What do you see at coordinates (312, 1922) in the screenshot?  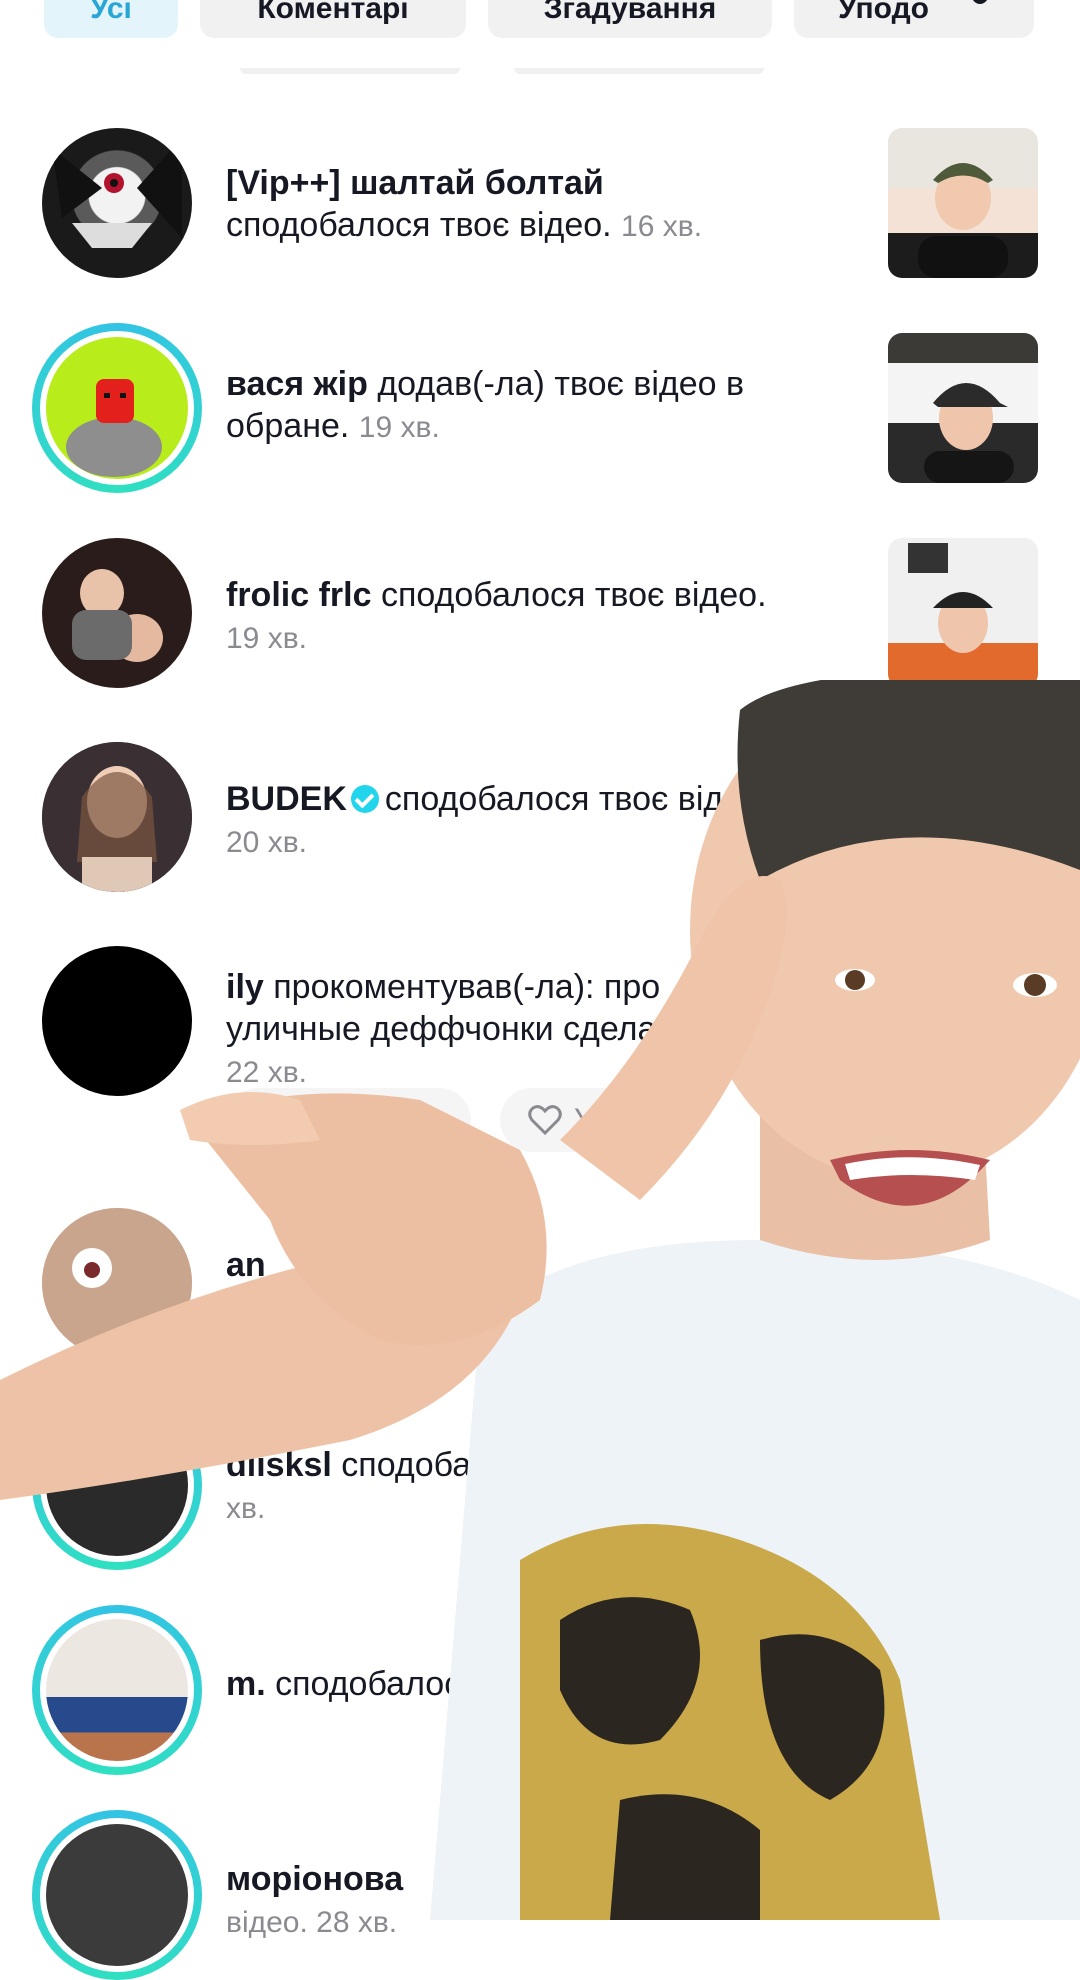 I see `timestamp: відео. 28 хв.` at bounding box center [312, 1922].